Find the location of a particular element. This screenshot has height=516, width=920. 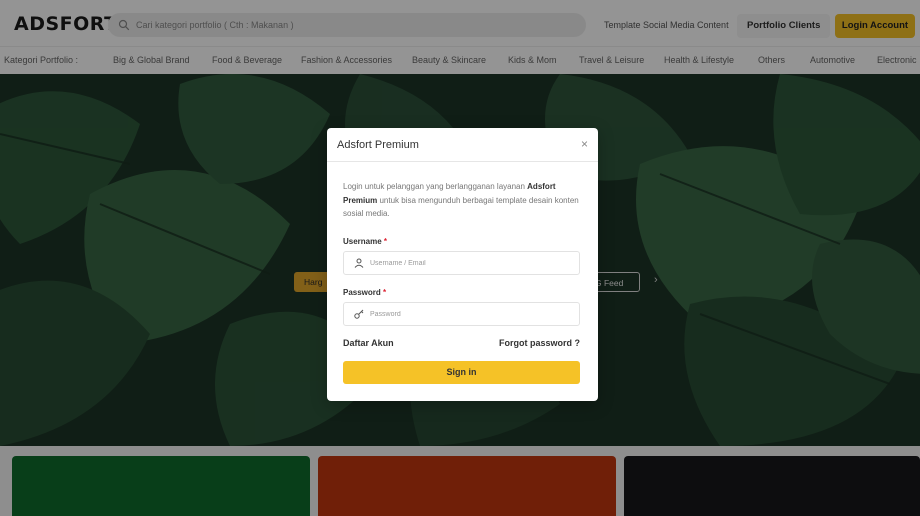

username-input is located at coordinates (470, 263).